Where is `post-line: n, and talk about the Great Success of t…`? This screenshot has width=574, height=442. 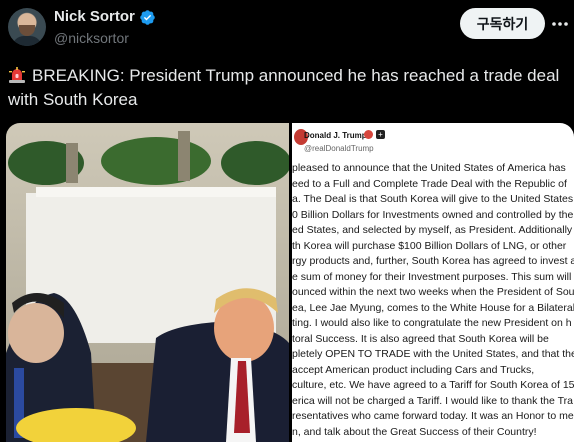
post-line: n, and talk about the Great Success of t… is located at coordinates (414, 431).